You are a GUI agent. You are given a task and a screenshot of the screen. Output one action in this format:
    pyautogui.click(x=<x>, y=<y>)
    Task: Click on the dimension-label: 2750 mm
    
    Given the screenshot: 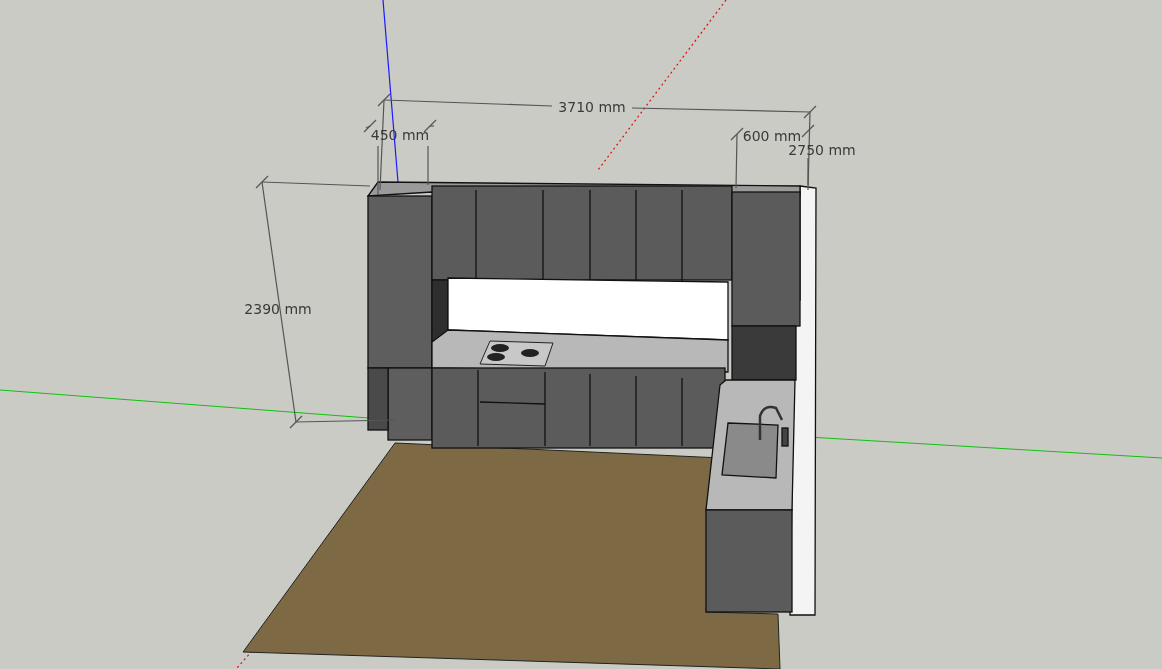 What is the action you would take?
    pyautogui.click(x=822, y=150)
    